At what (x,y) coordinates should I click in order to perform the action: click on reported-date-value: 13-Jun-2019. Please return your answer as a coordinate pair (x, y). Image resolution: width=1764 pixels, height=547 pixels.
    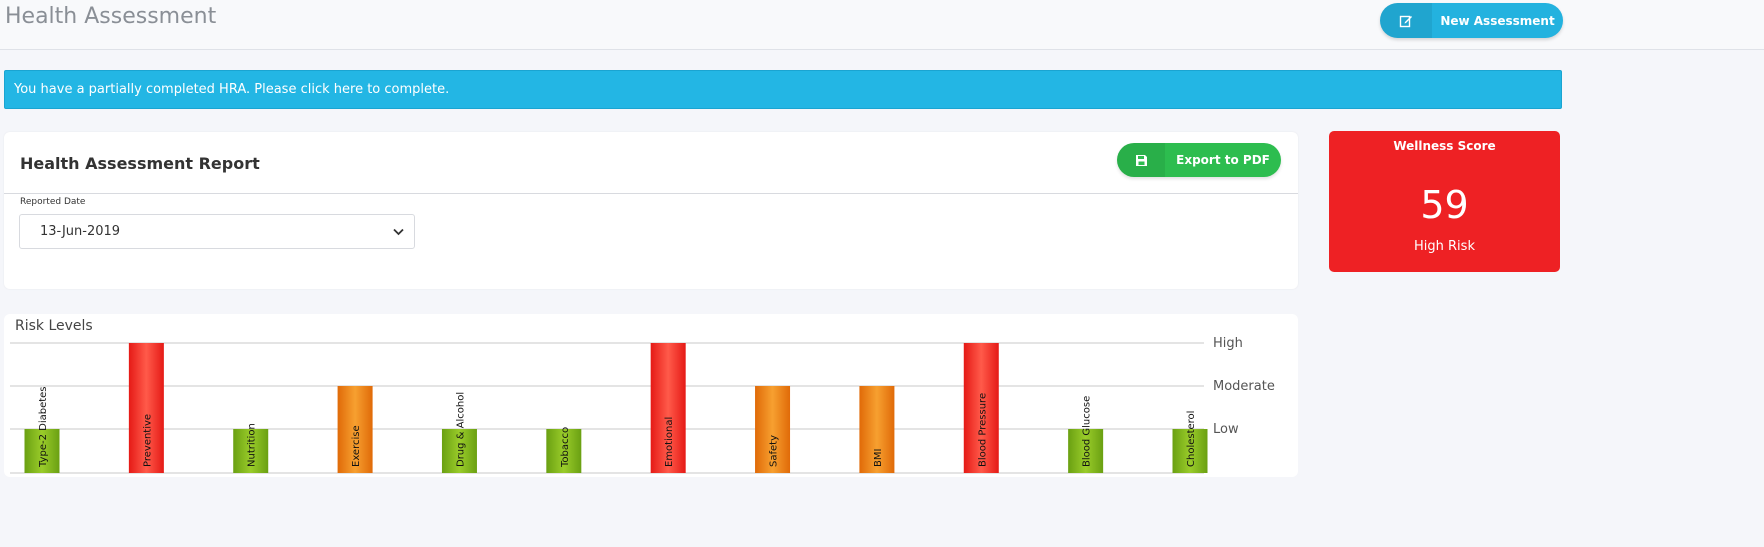
    Looking at the image, I should click on (80, 231).